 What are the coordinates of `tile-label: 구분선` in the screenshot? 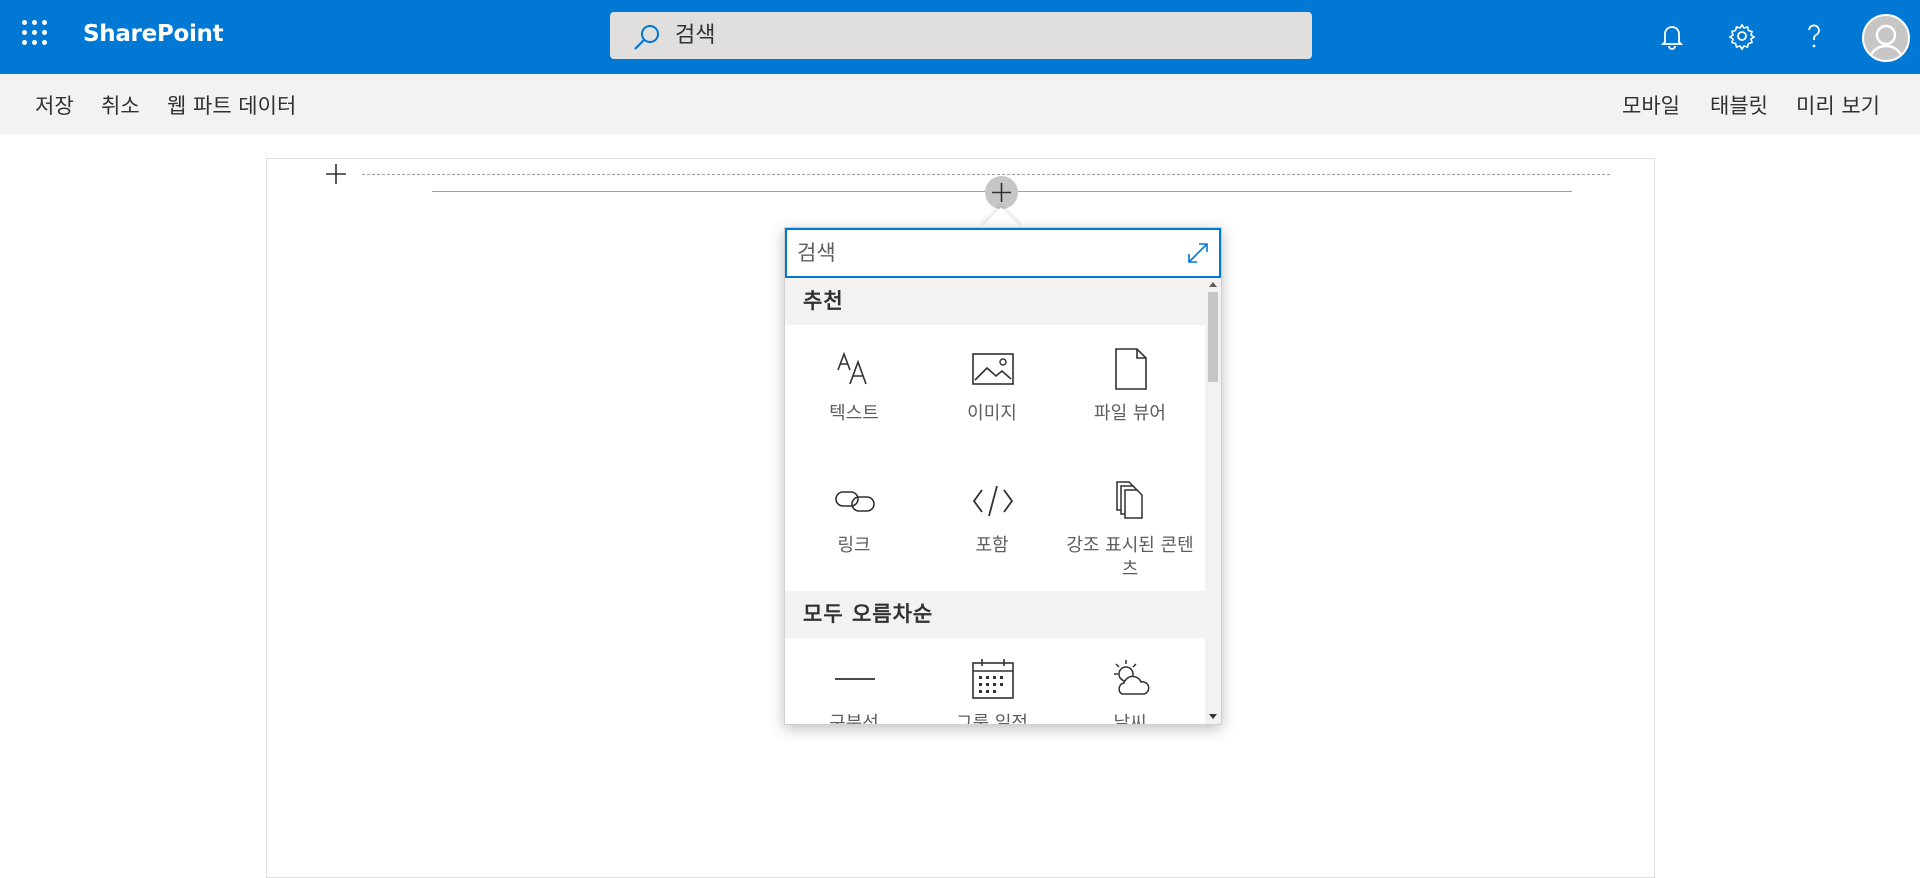 It's located at (854, 718).